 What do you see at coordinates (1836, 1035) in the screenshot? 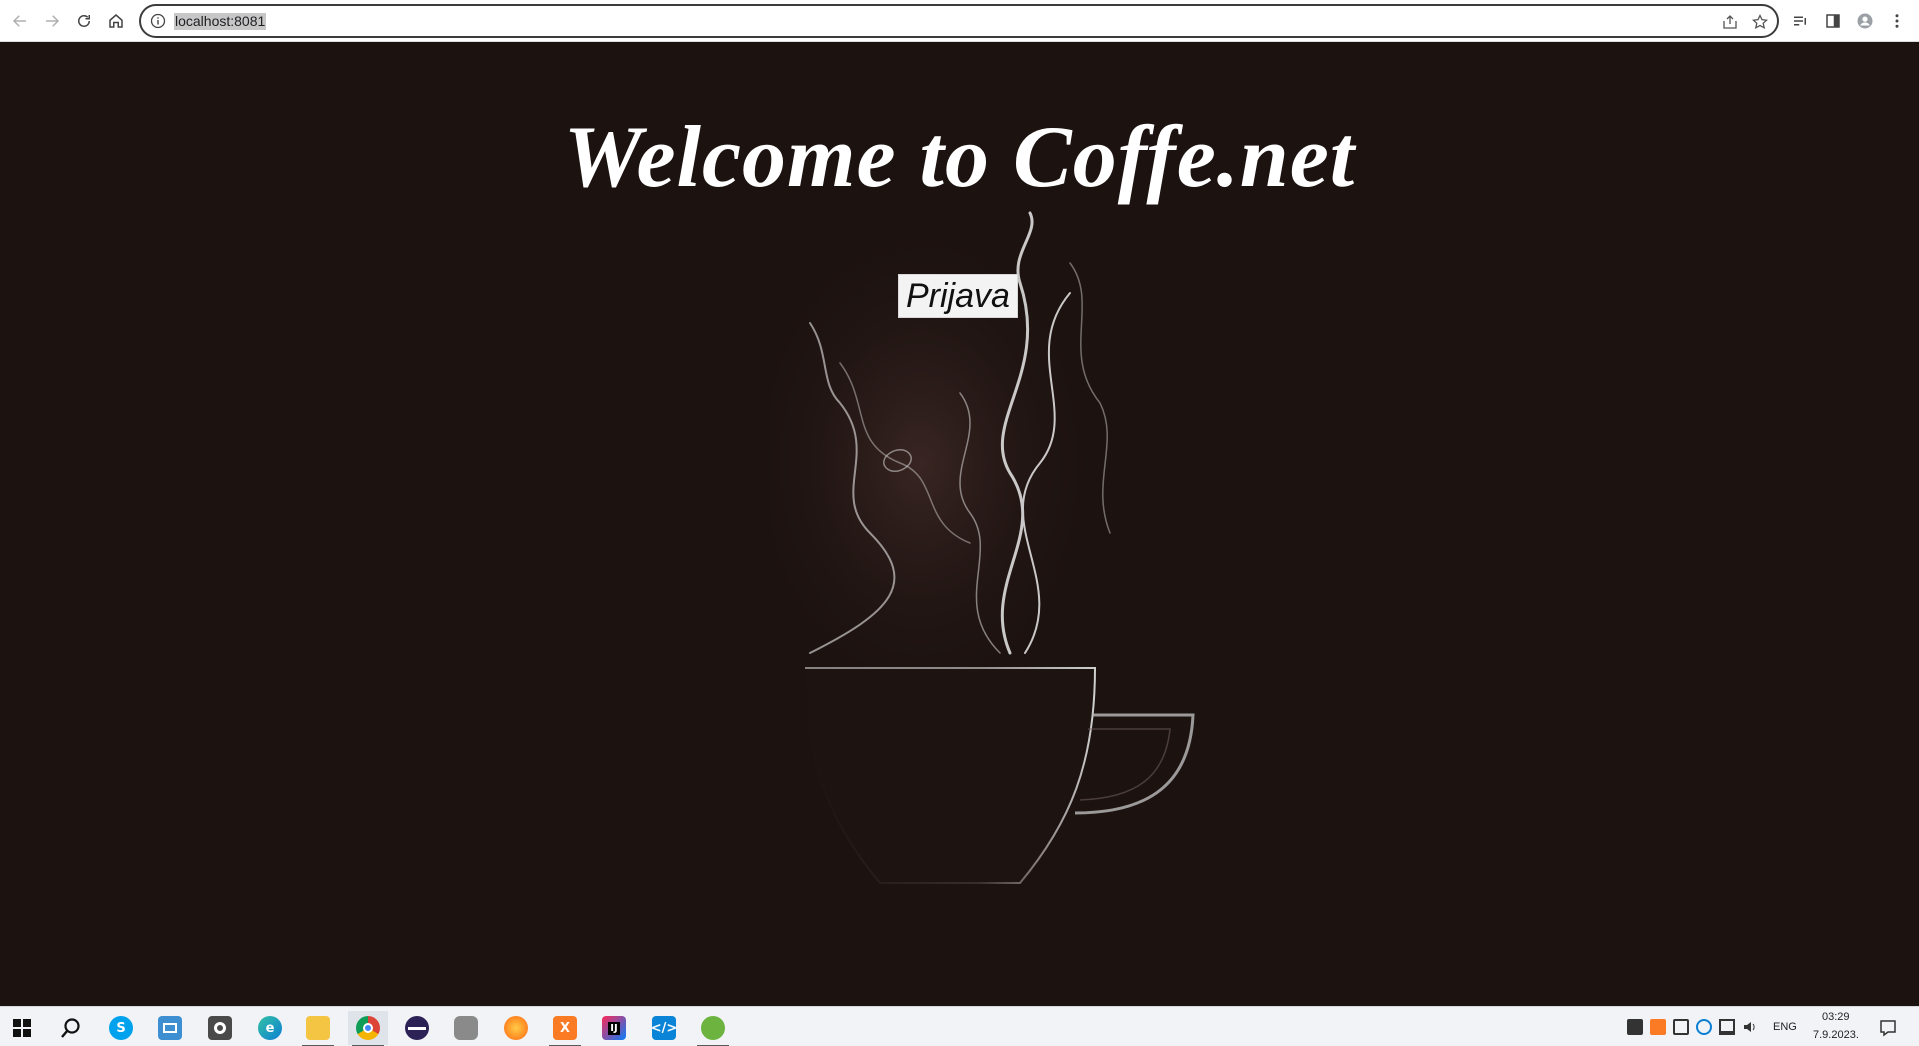
I see `tray-date: 7.9.2023.` at bounding box center [1836, 1035].